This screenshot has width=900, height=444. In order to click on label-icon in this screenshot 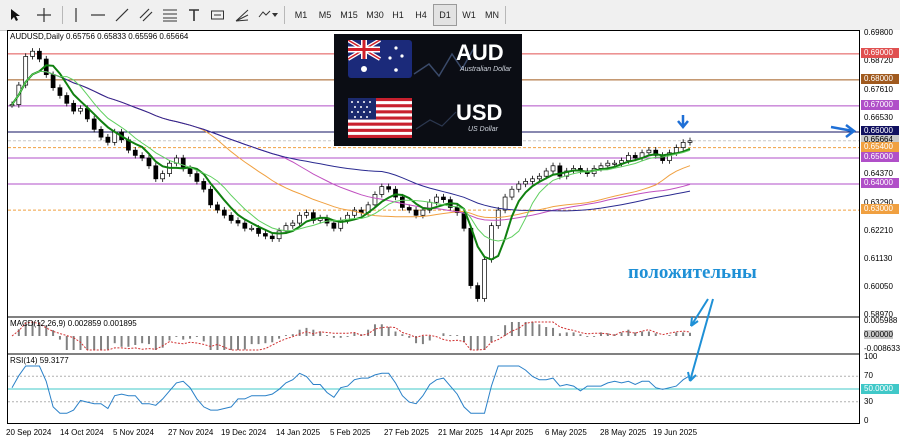, I will do `click(218, 15)`.